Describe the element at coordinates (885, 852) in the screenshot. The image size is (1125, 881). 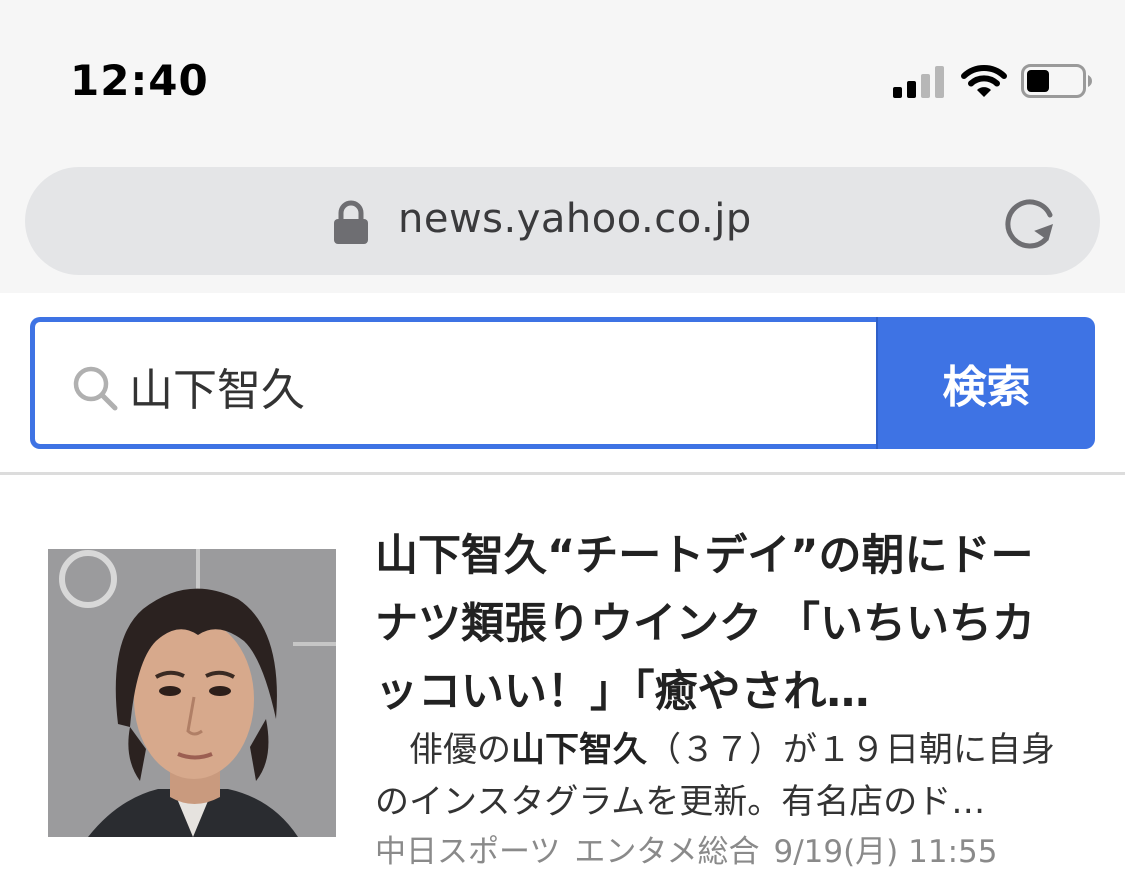
I see `article-date: 9/19(月) 11:55` at that location.